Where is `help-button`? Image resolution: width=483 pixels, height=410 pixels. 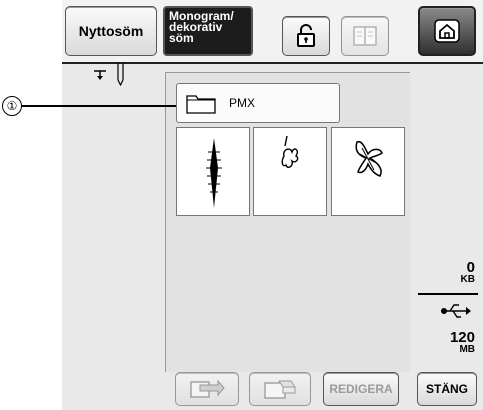 help-button is located at coordinates (365, 36).